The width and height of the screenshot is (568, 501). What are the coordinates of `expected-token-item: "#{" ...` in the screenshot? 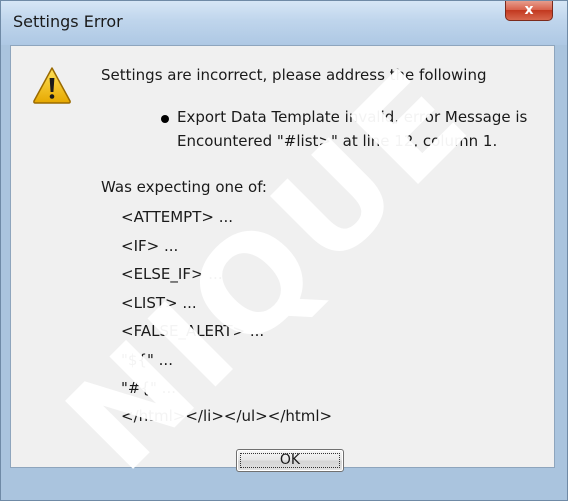 It's located at (148, 388).